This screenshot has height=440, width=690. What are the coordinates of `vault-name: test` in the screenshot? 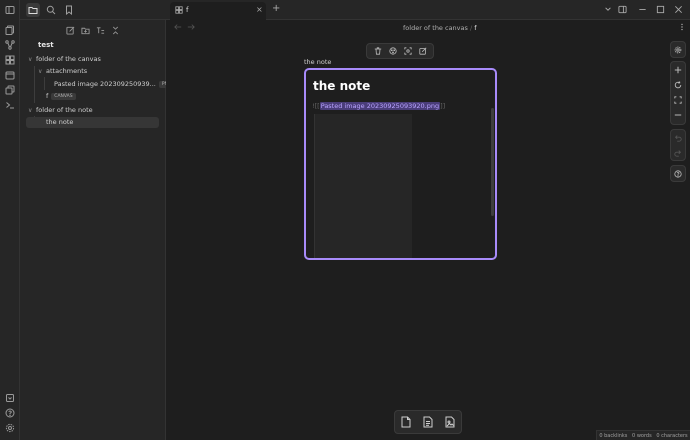 It's located at (46, 45).